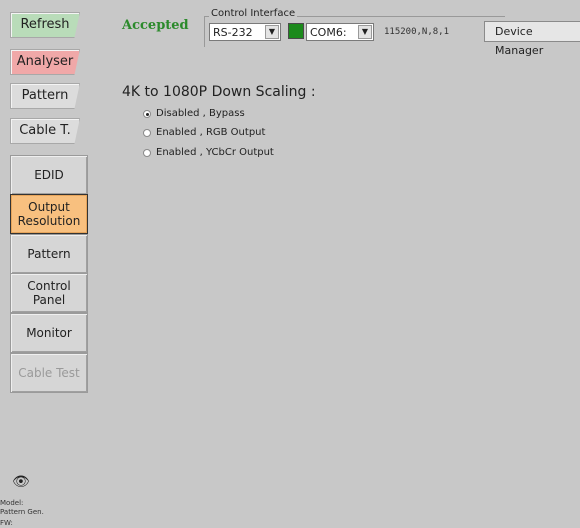 Image resolution: width=580 pixels, height=528 pixels. I want to click on nav-output-resolution-label-1: Output, so click(49, 207).